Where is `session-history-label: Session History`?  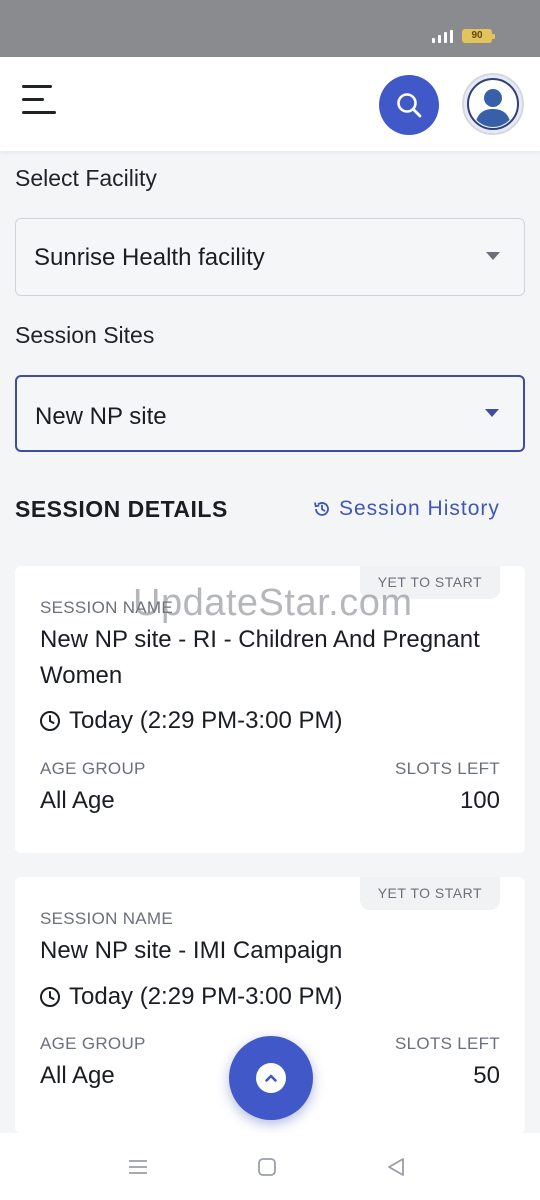 session-history-label: Session History is located at coordinates (419, 508).